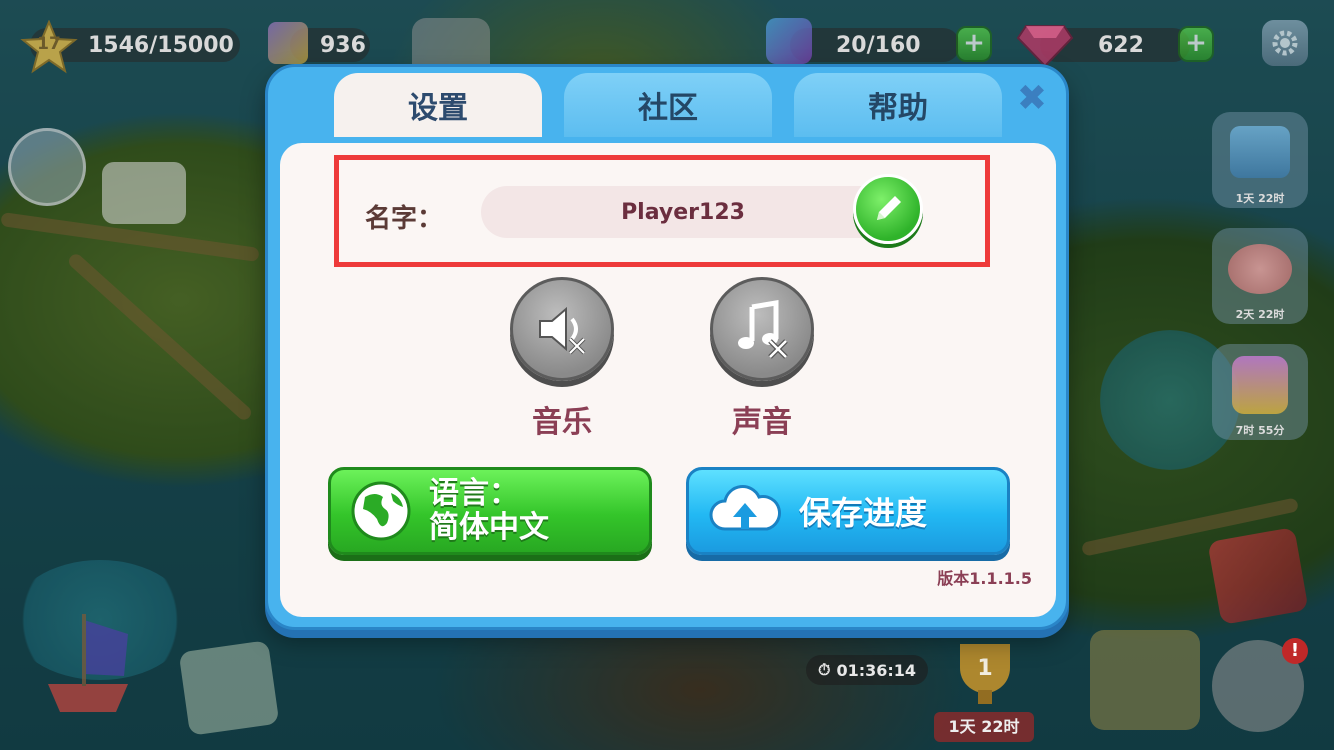  Describe the element at coordinates (876, 670) in the screenshot. I see `ship-timer-value: 01:36:14` at that location.